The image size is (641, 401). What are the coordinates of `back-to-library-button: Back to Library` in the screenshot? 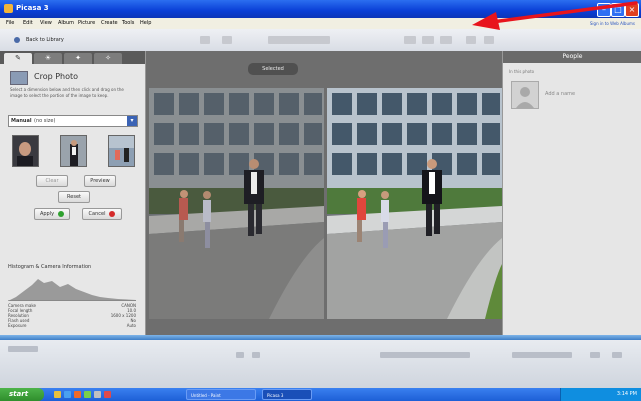 It's located at (39, 40).